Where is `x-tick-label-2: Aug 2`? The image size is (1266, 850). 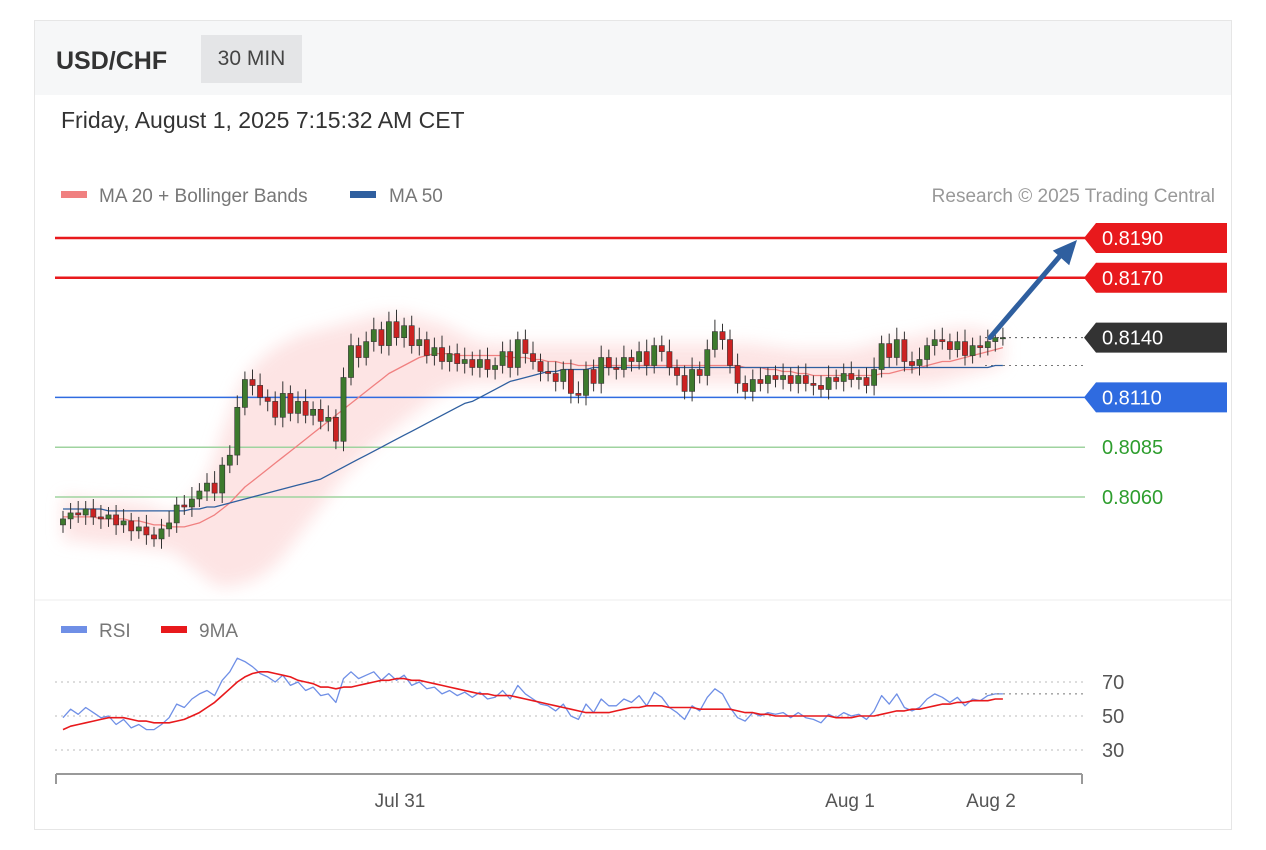
x-tick-label-2: Aug 2 is located at coordinates (991, 801).